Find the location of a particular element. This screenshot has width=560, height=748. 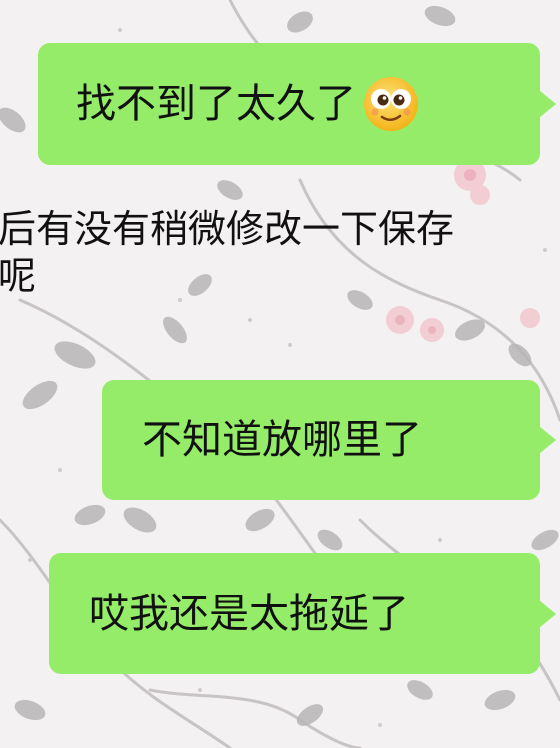

message-text: 找不到了太久了 is located at coordinates (216, 104).